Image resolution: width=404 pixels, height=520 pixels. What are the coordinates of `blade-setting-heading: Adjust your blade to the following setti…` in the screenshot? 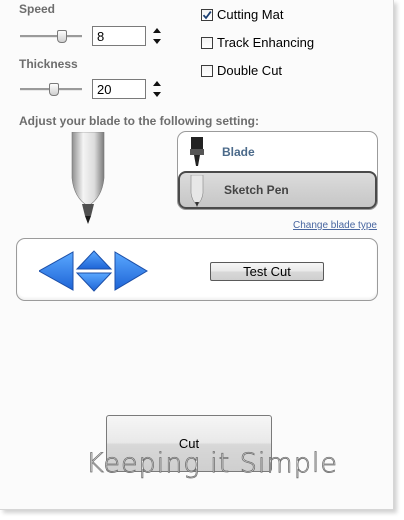 It's located at (139, 121).